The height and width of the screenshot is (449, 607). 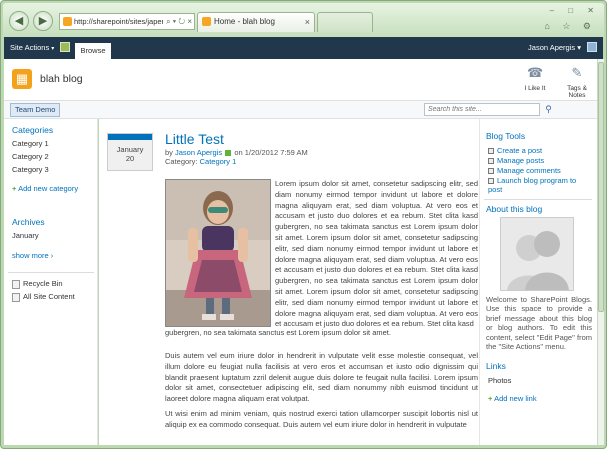 What do you see at coordinates (30, 156) in the screenshot?
I see `nav-category-2: Category 2` at bounding box center [30, 156].